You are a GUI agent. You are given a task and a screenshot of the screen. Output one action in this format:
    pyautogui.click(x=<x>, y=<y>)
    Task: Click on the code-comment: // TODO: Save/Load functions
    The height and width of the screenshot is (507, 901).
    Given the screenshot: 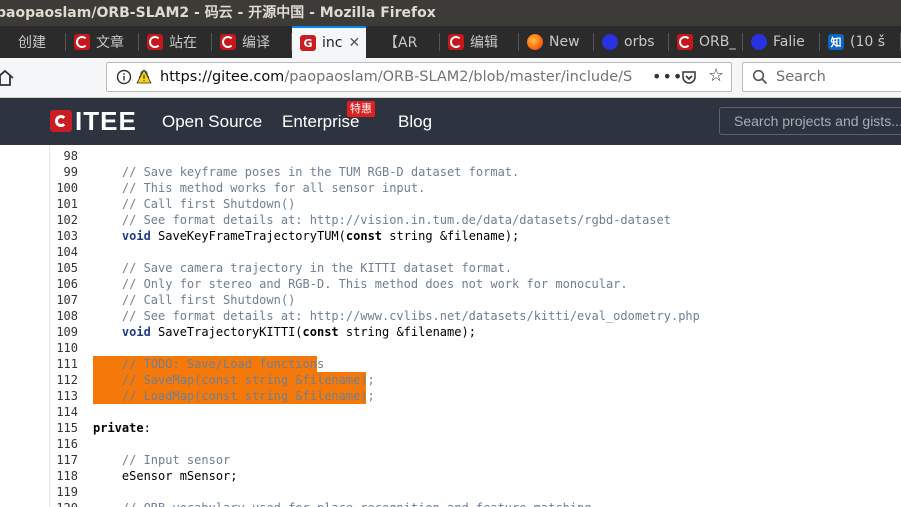 What is the action you would take?
    pyautogui.click(x=209, y=364)
    